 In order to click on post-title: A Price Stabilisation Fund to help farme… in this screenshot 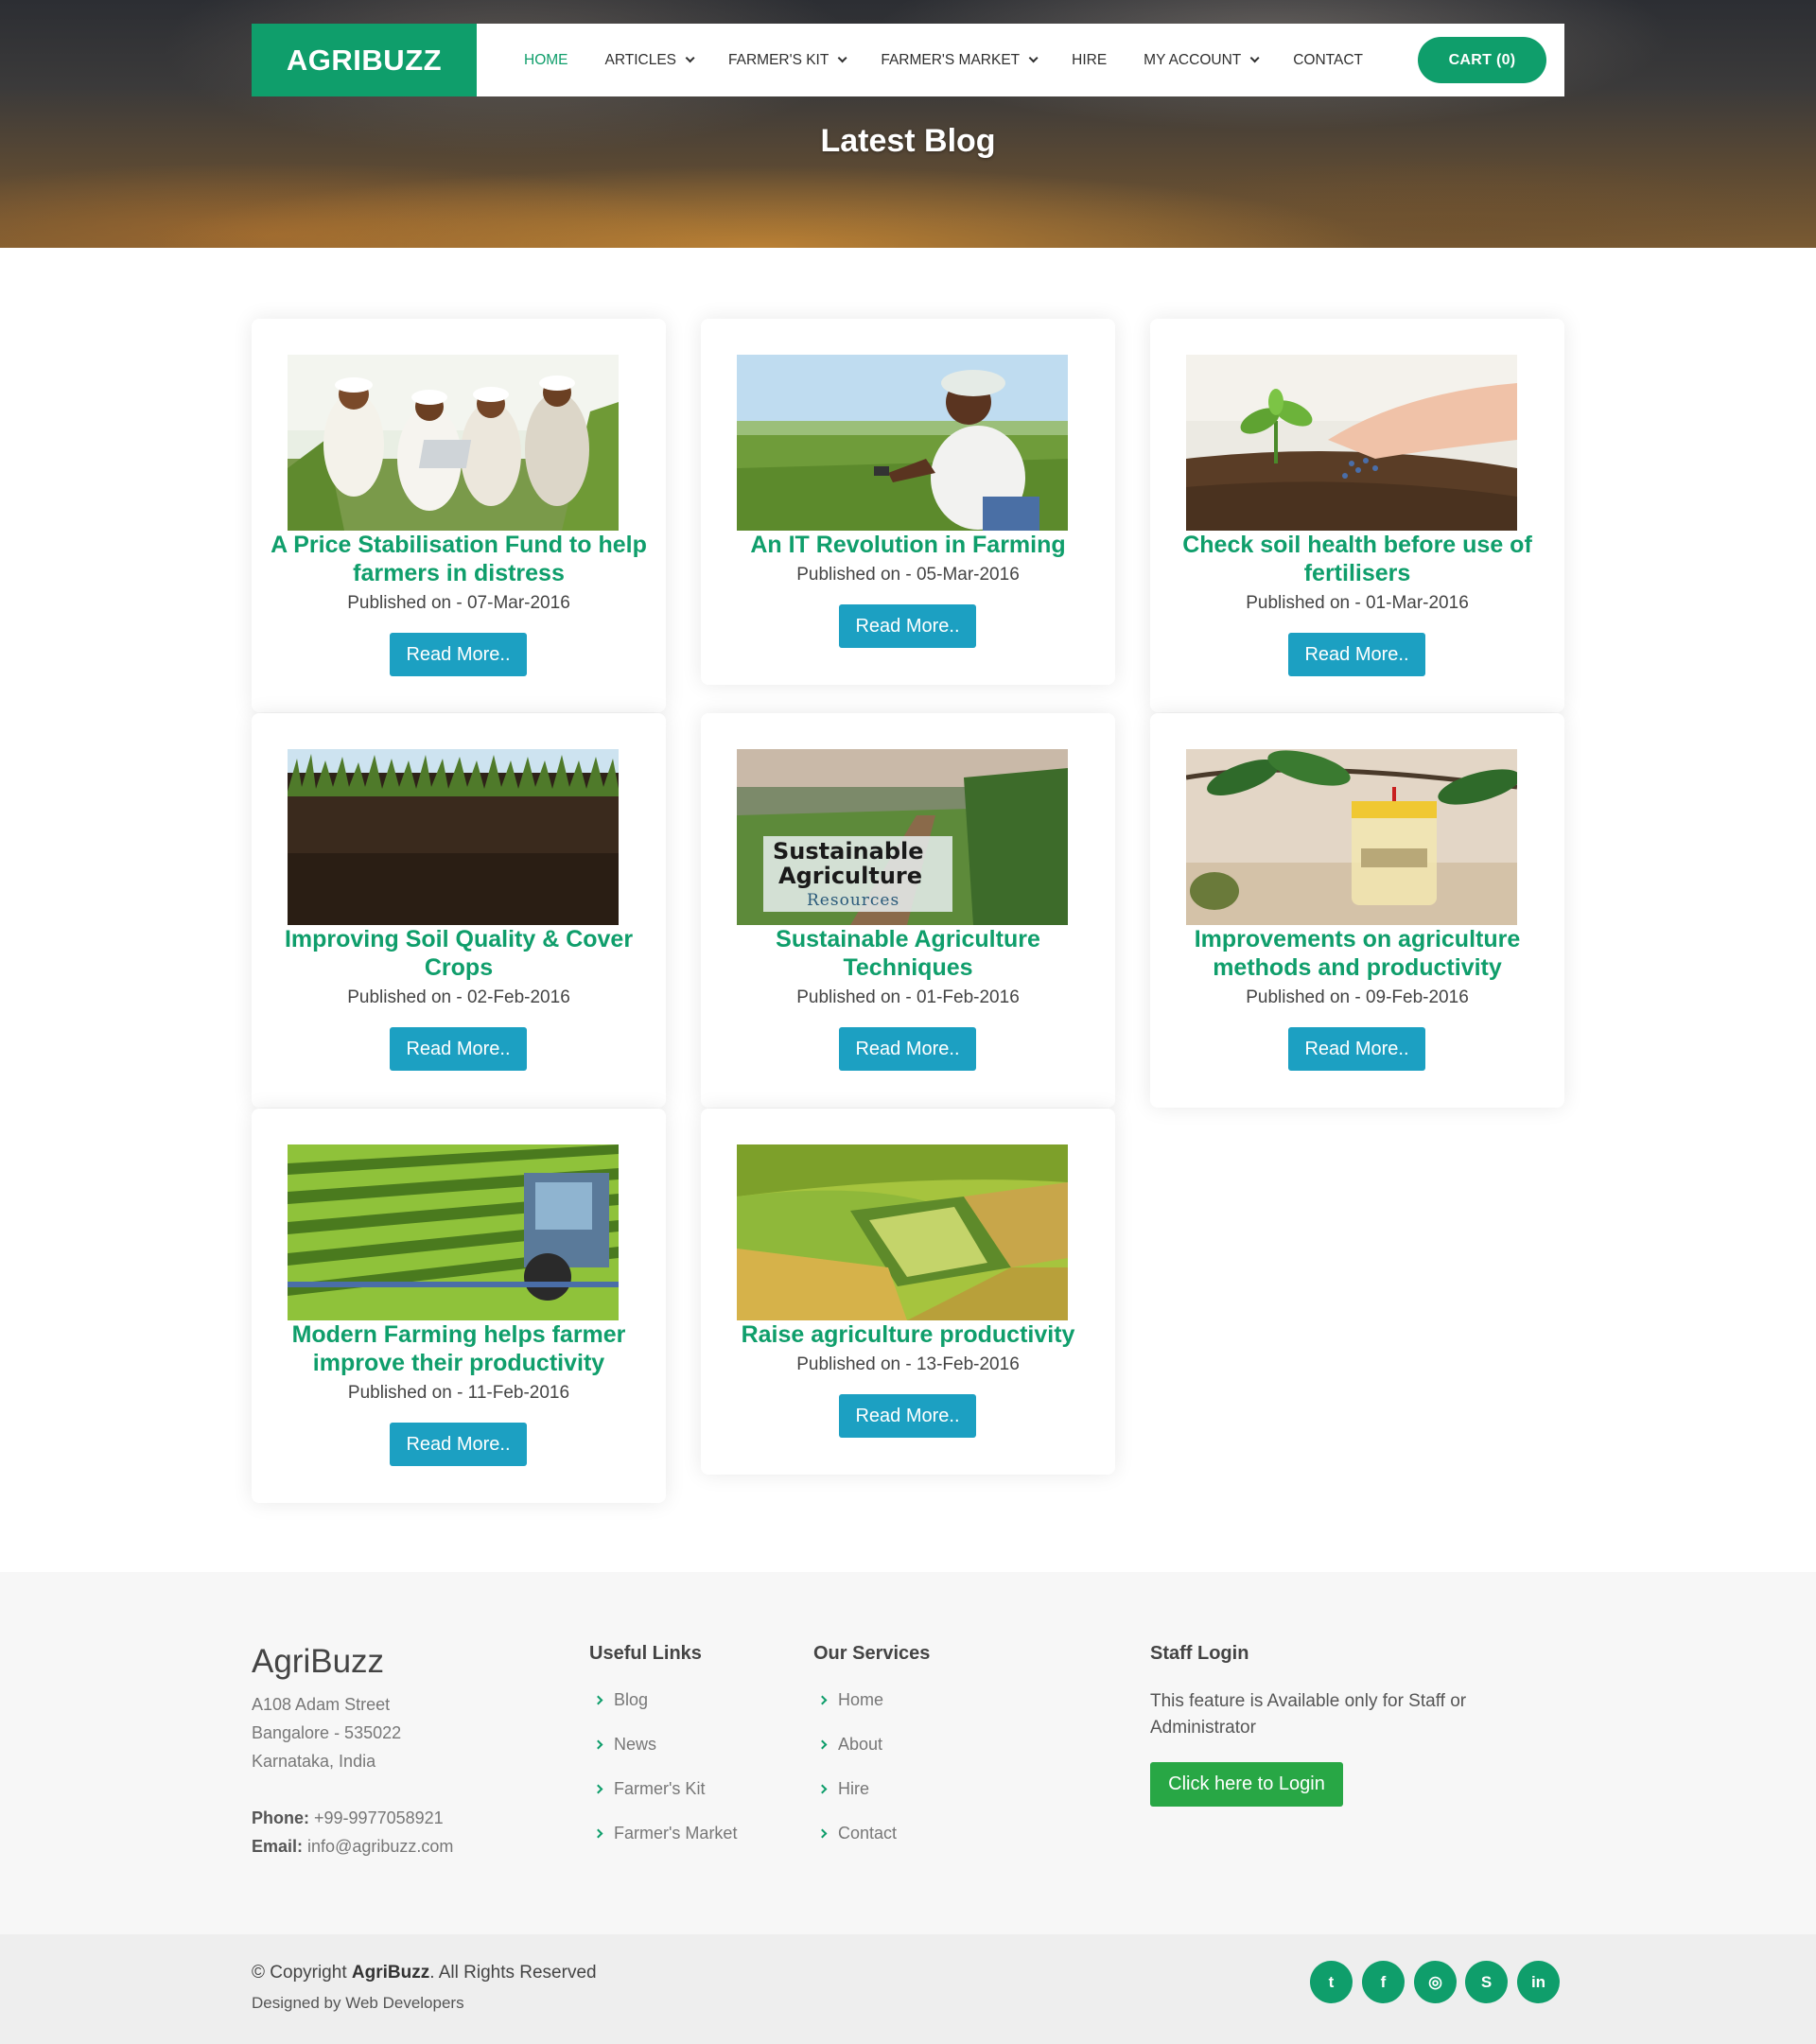, I will do `click(459, 559)`.